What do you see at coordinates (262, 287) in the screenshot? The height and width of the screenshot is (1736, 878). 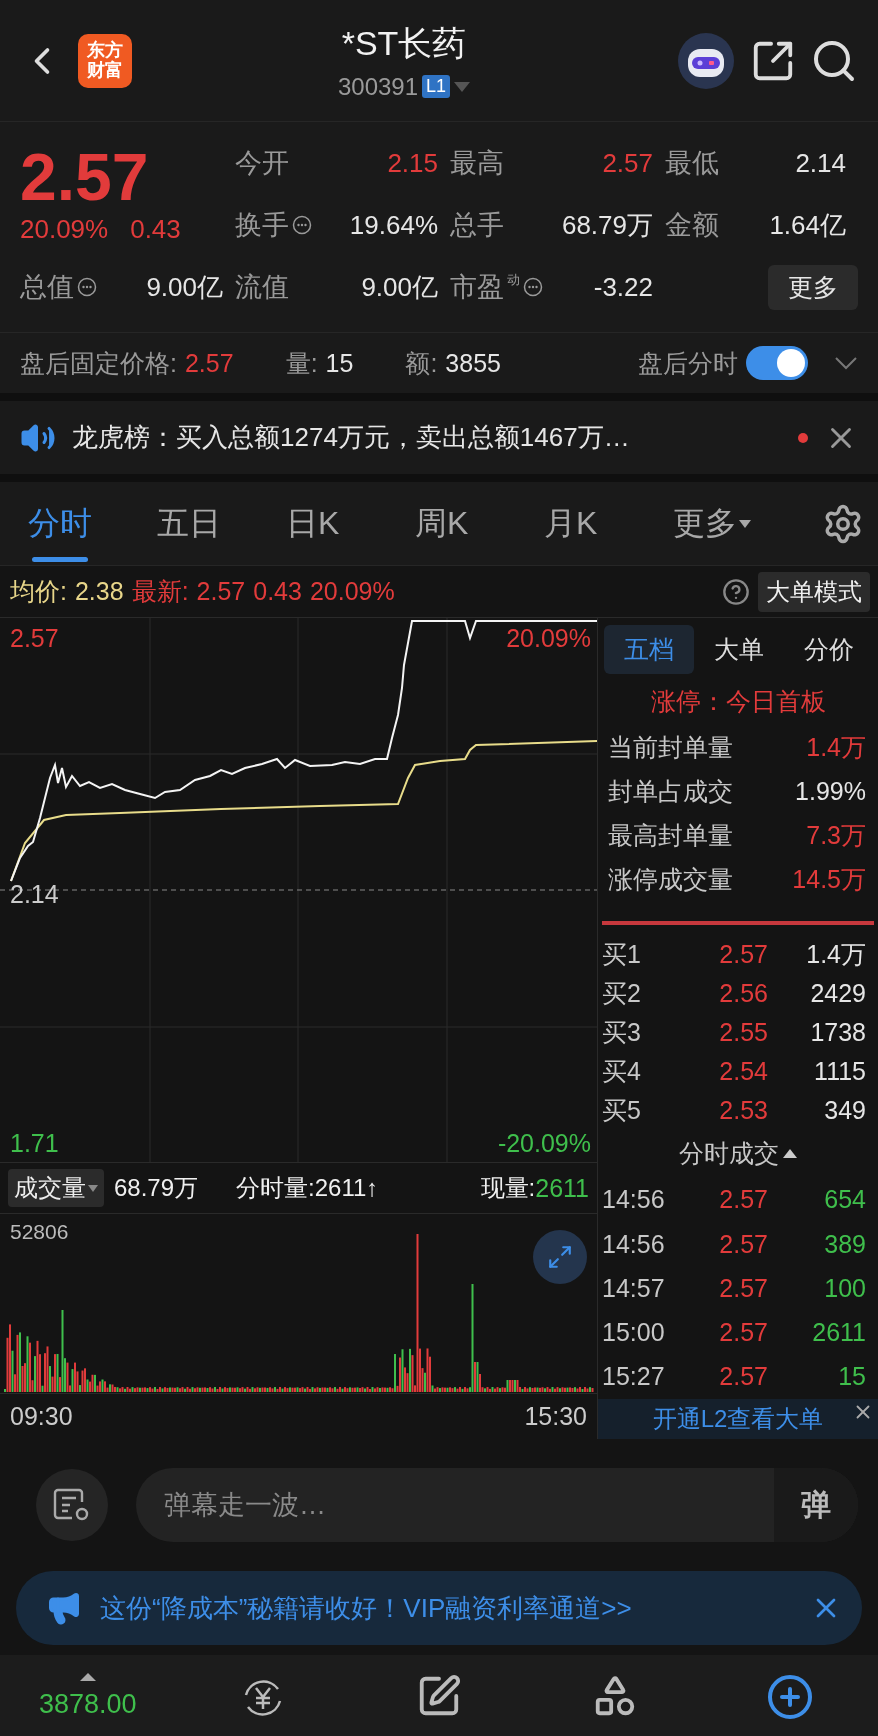 I see `stat-label: 流值` at bounding box center [262, 287].